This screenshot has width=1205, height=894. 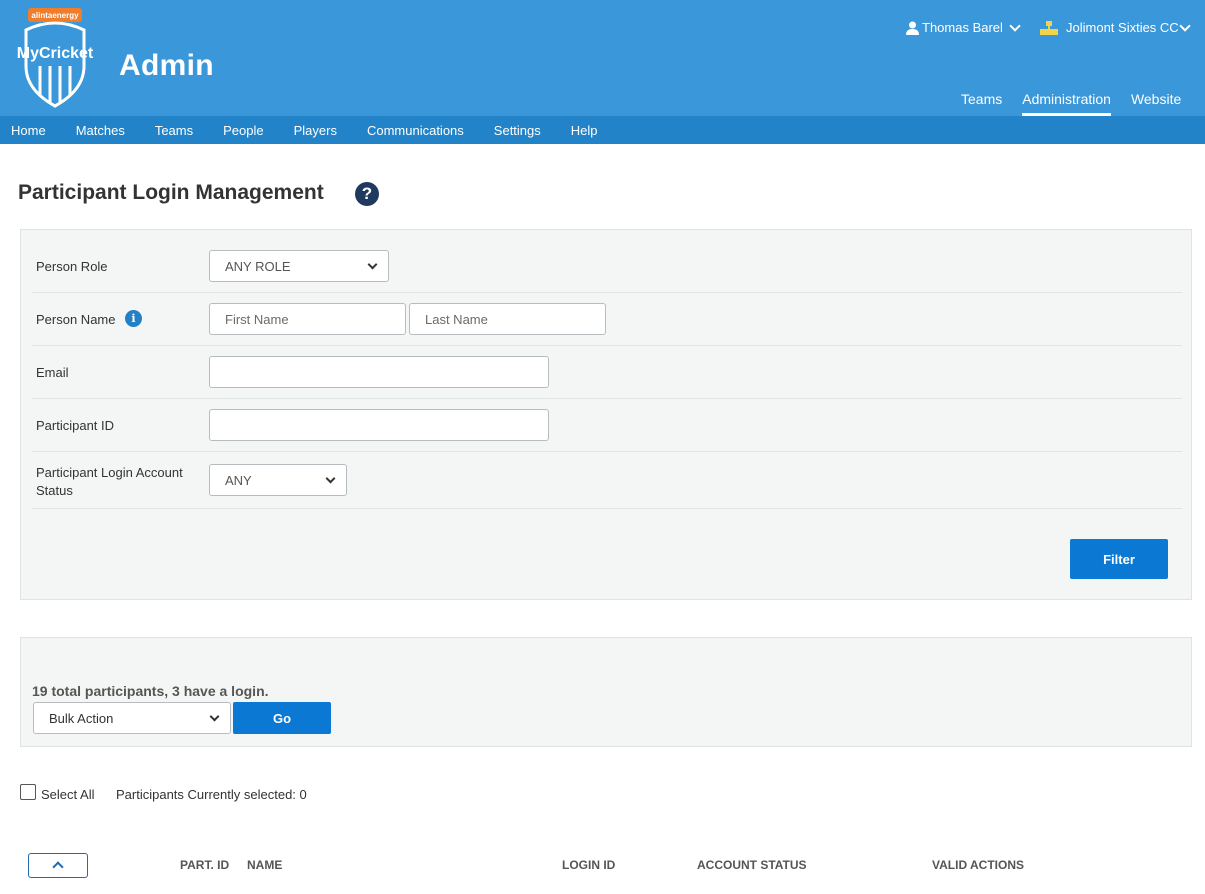 I want to click on column-header-account-status: ACCOUNT STATUS, so click(x=752, y=865).